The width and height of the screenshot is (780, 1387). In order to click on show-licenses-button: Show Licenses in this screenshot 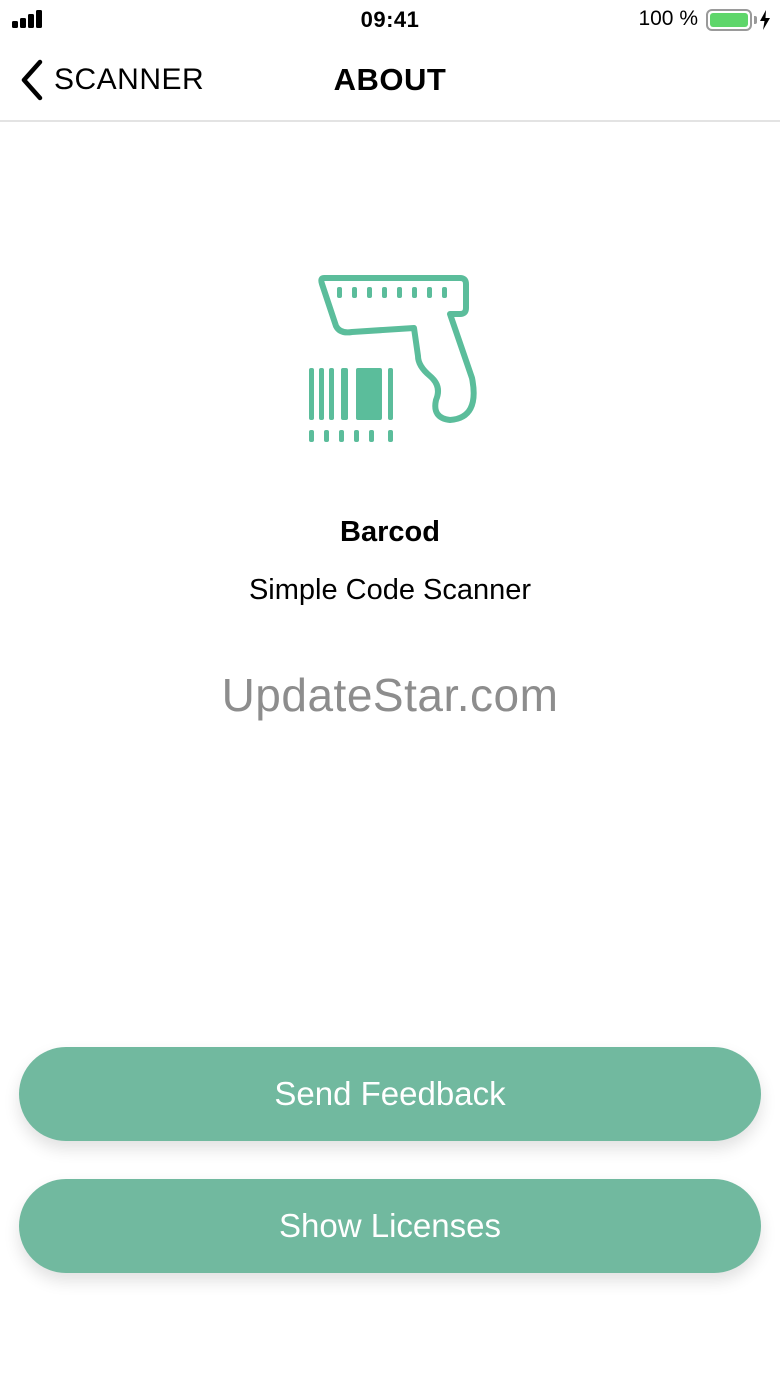, I will do `click(390, 1226)`.